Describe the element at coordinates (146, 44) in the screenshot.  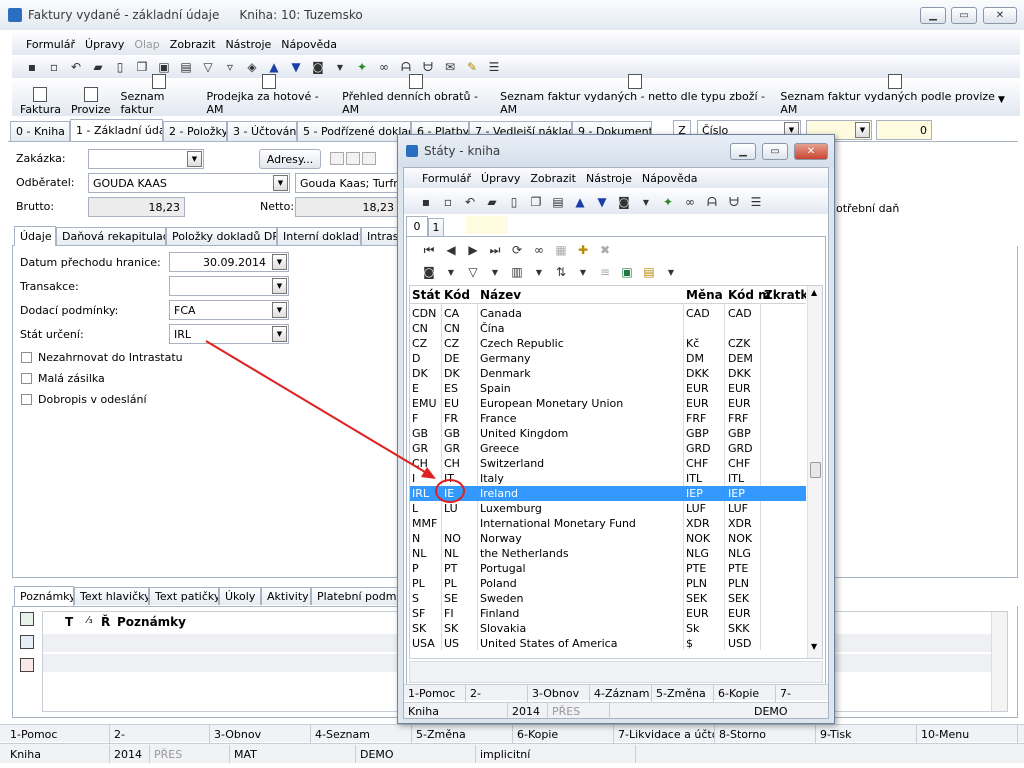
I see `menu-olap: Olap` at that location.